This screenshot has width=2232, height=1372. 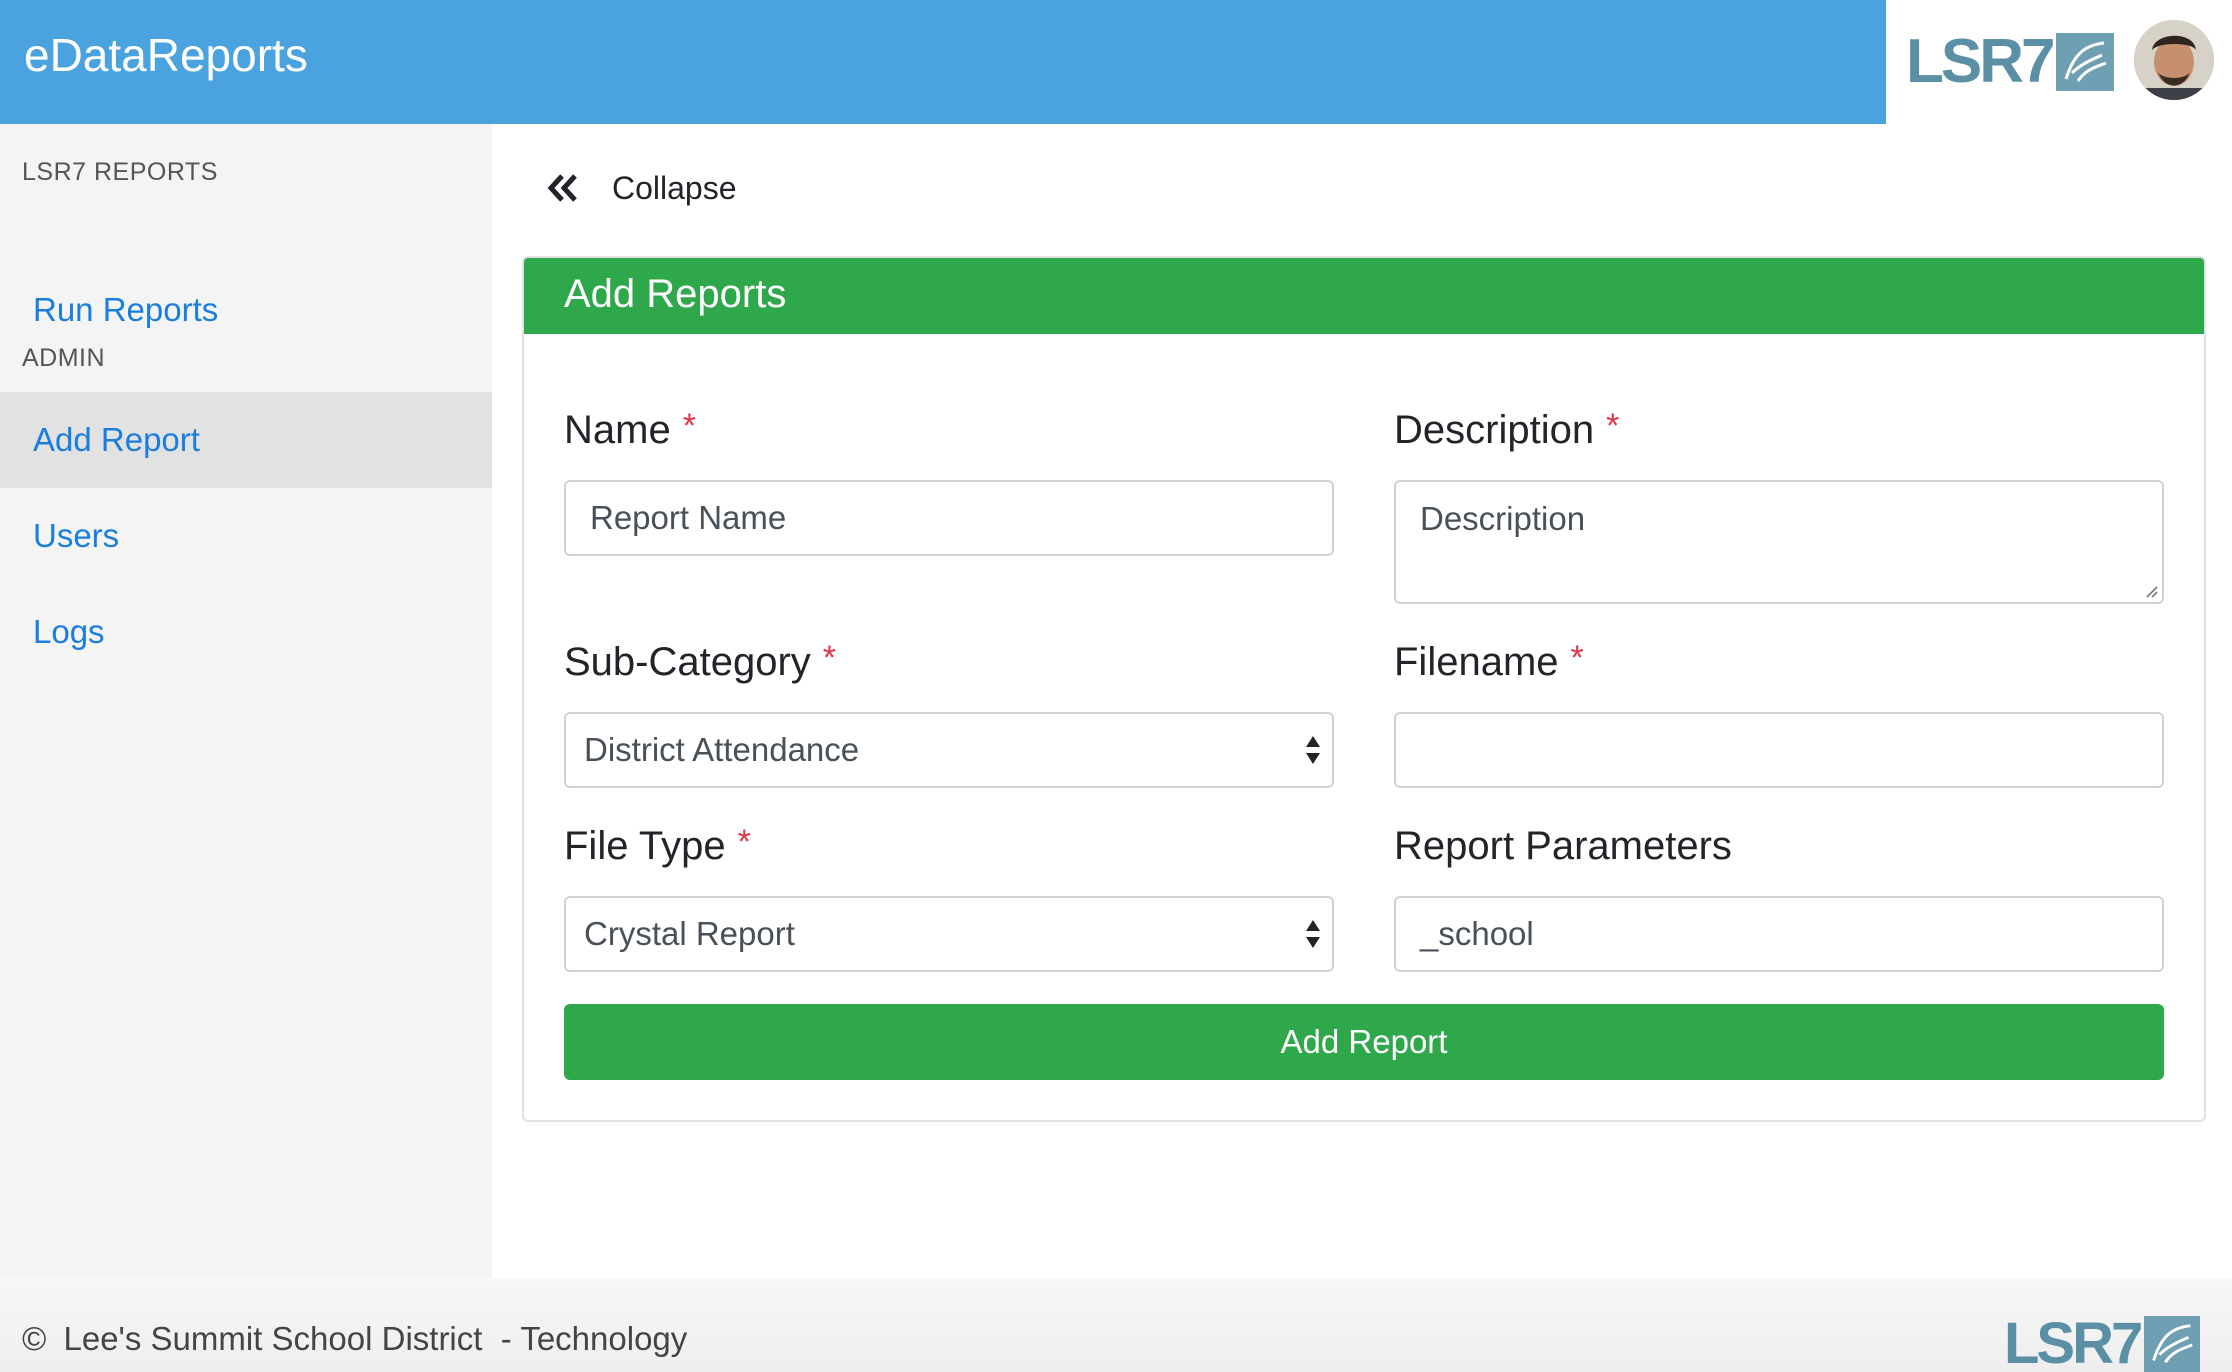 I want to click on subcategory-label-text: Sub-Category, so click(x=687, y=662).